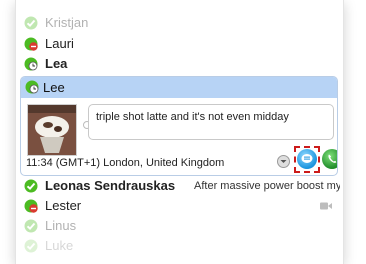 The height and width of the screenshot is (264, 366). I want to click on contact-name: Lee, so click(54, 87).